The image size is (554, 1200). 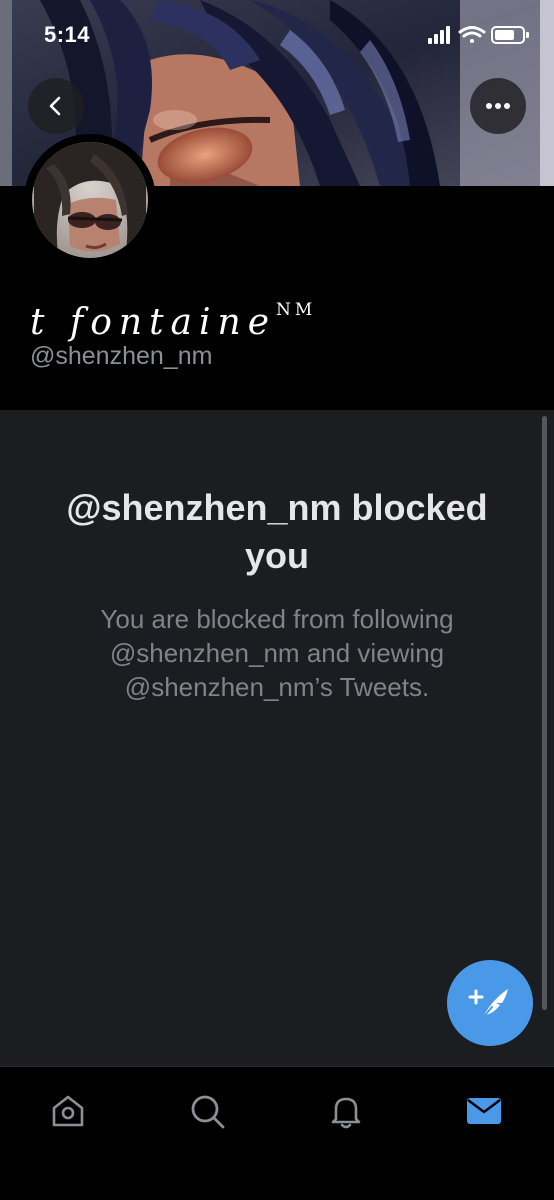 I want to click on chevron-left-icon, so click(x=55, y=106).